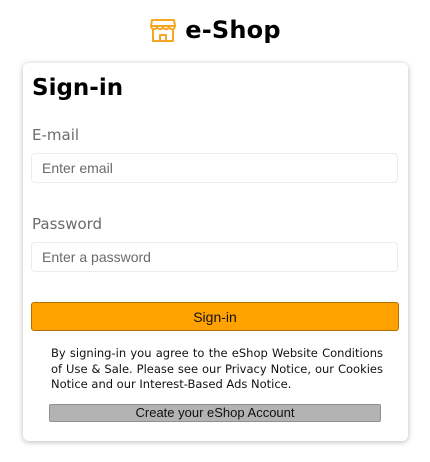 This screenshot has height=462, width=430. What do you see at coordinates (56, 135) in the screenshot?
I see `email-label: E-mail` at bounding box center [56, 135].